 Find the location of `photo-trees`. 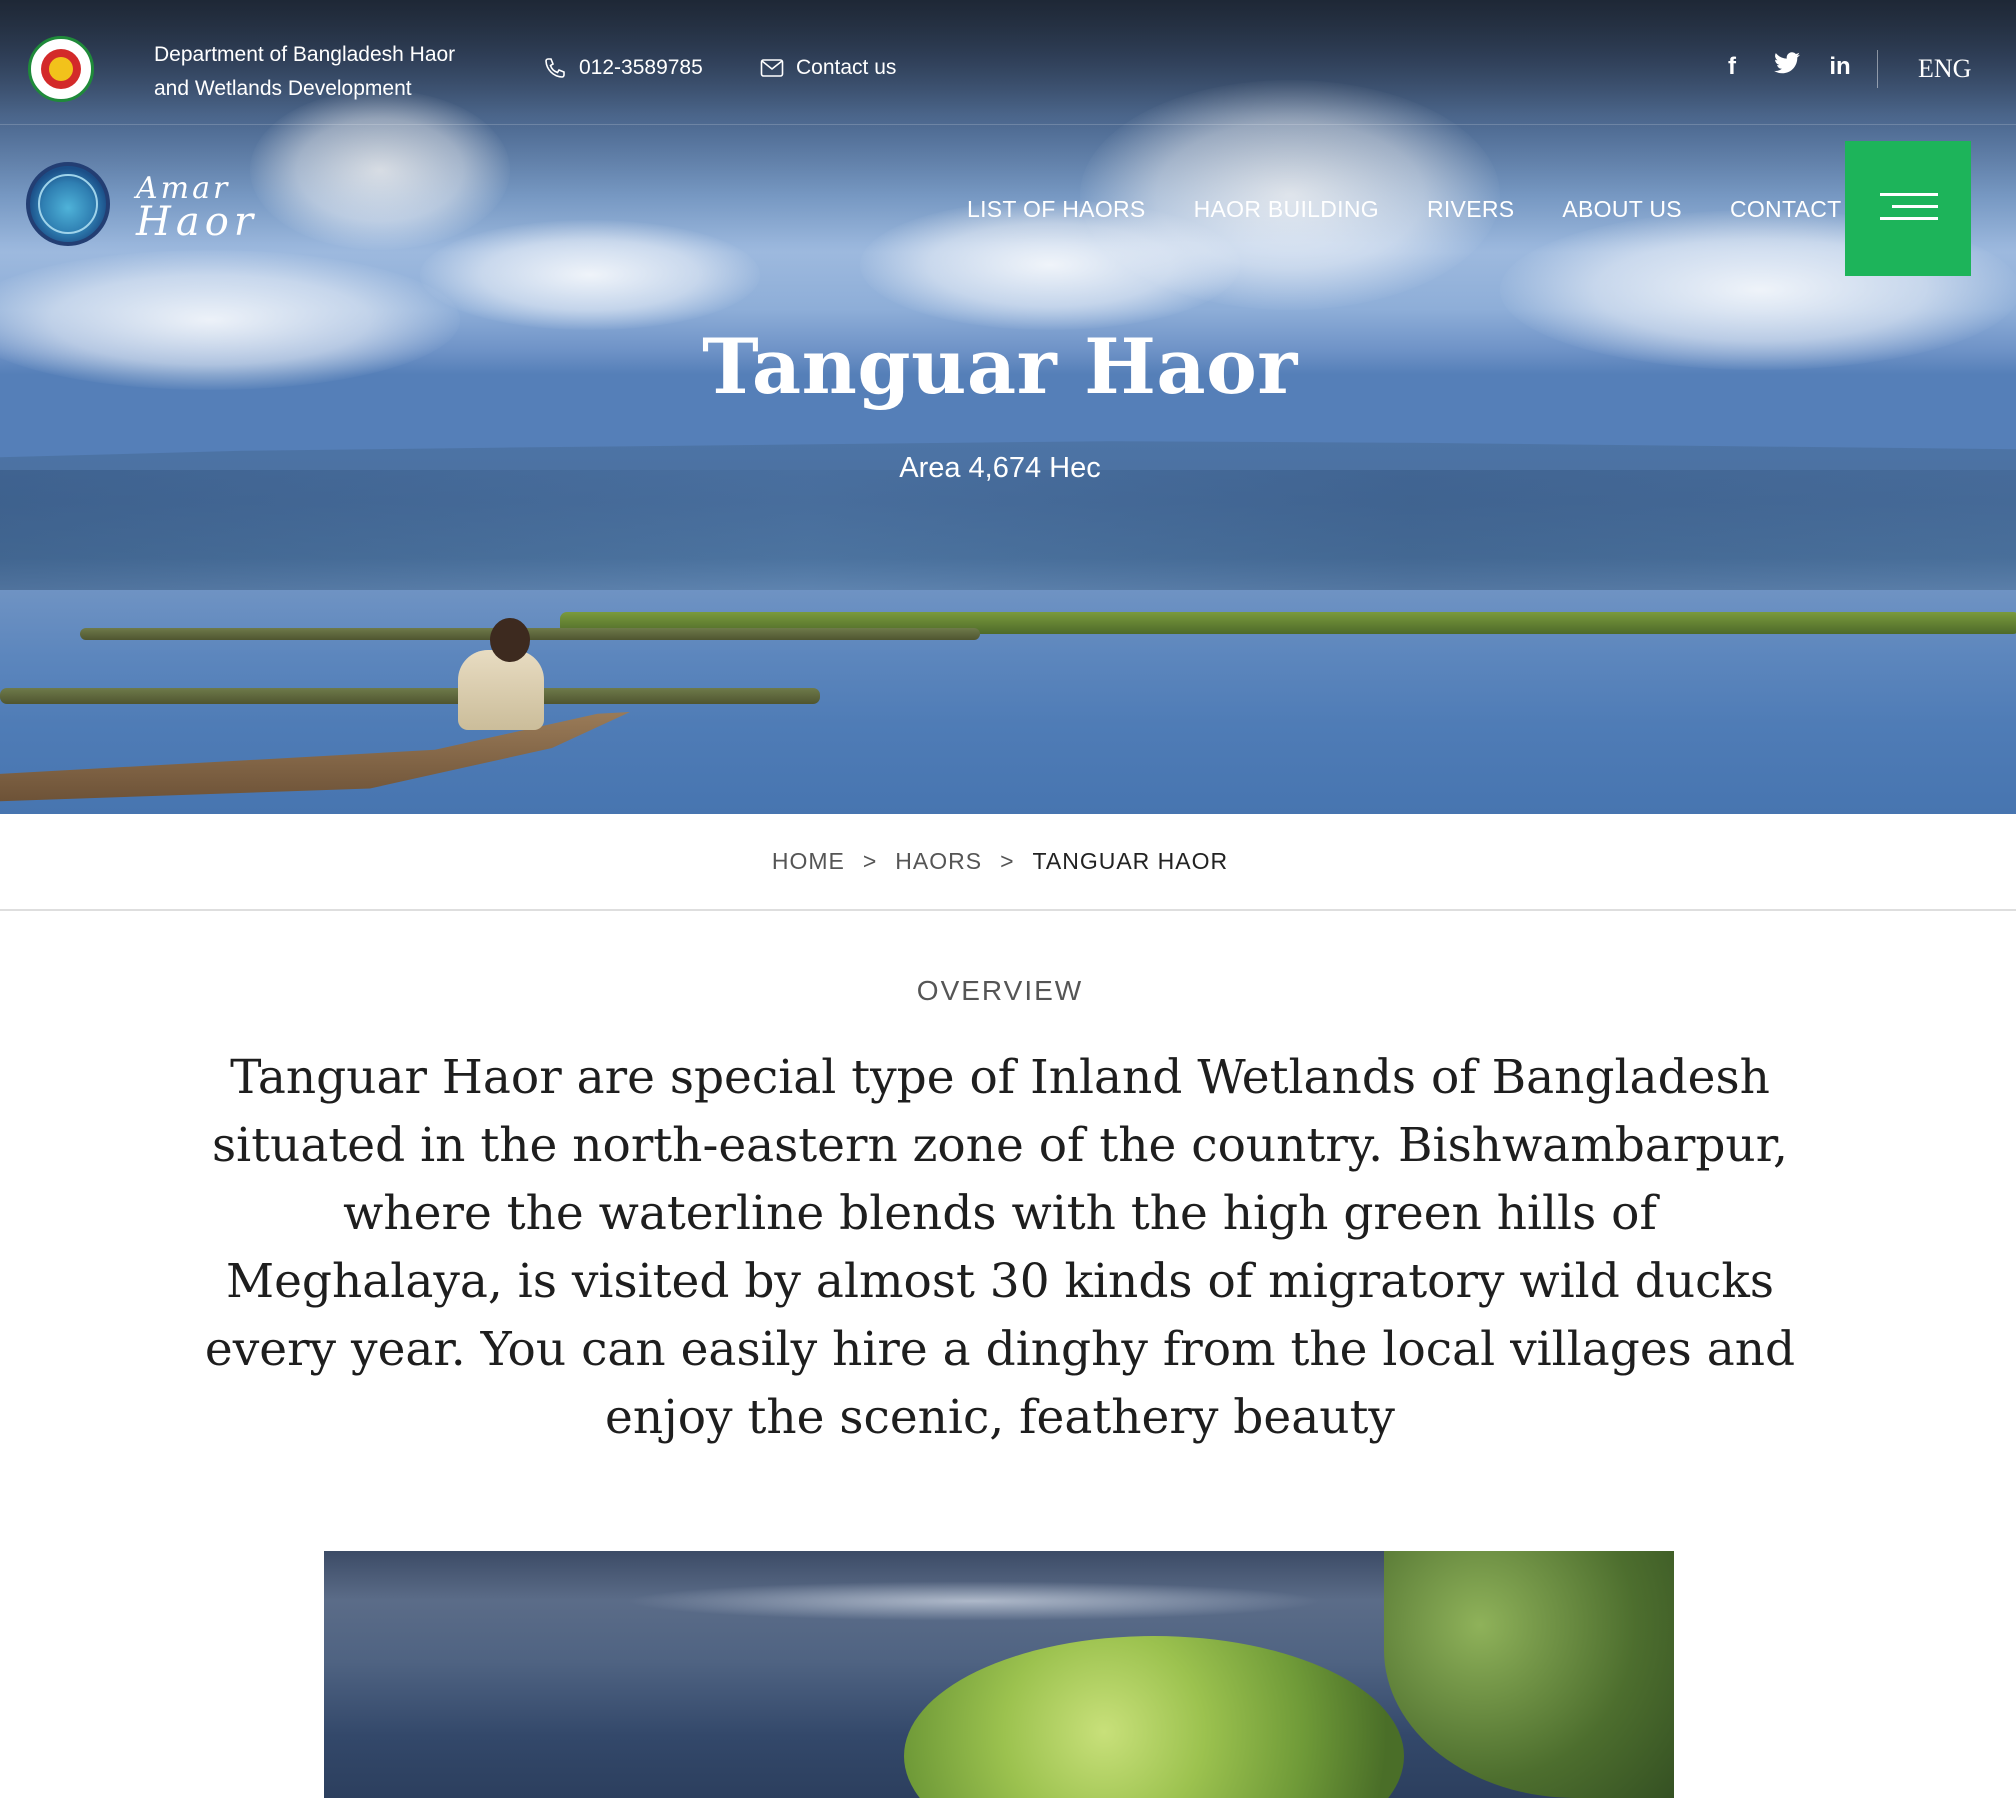

photo-trees is located at coordinates (1529, 1674).